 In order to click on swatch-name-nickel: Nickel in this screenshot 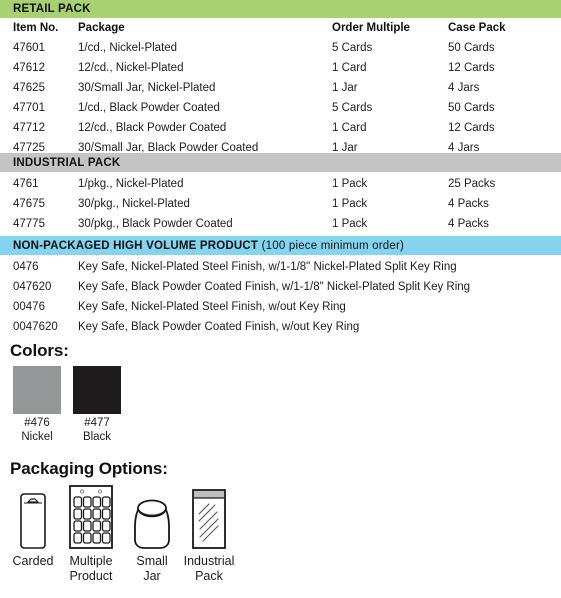, I will do `click(37, 436)`.